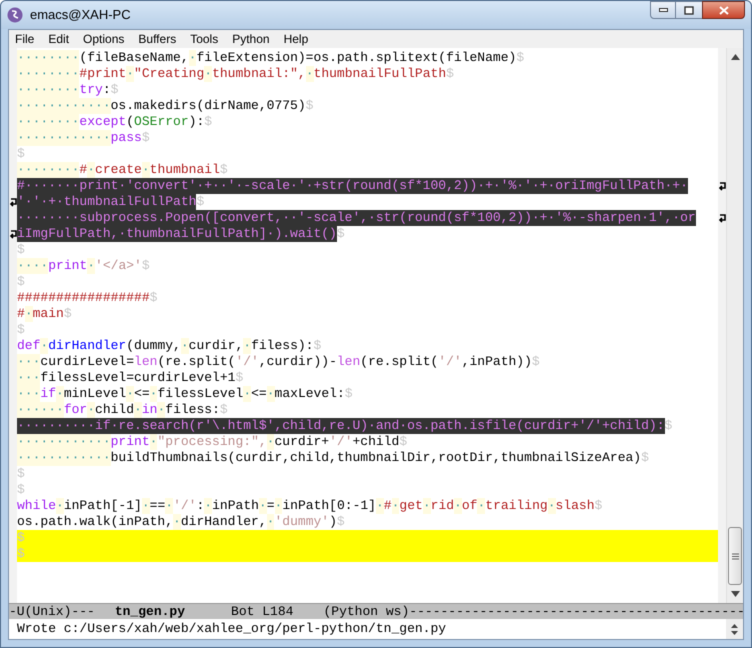 This screenshot has width=752, height=648. I want to click on code-line: ········try:$, so click(68, 90).